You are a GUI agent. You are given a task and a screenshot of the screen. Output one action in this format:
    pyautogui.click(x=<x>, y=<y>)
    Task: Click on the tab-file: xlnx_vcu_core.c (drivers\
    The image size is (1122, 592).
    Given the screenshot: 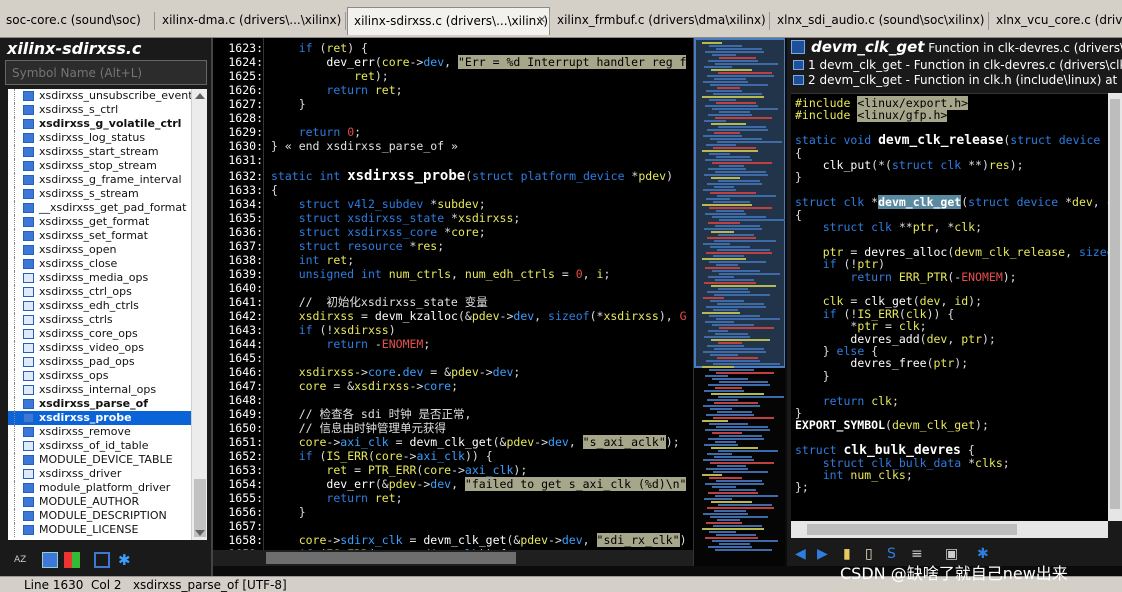 What is the action you would take?
    pyautogui.click(x=1056, y=21)
    